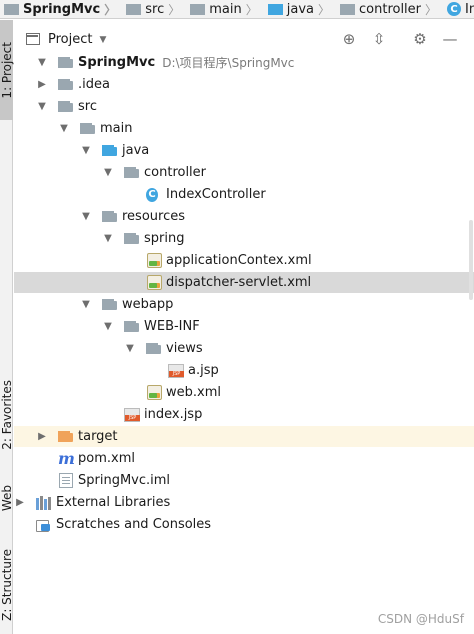 The image size is (474, 634). I want to click on tree-label: resources, so click(154, 216).